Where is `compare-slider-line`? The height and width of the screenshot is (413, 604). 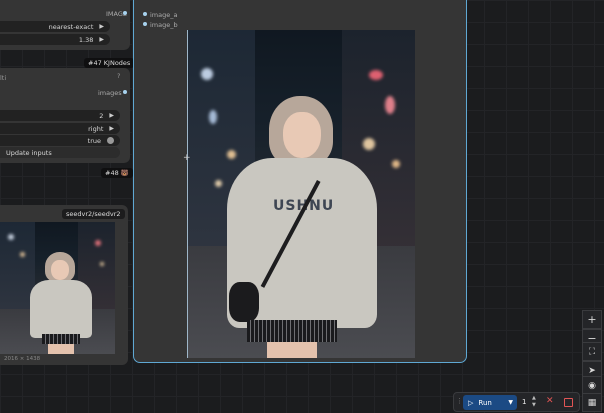
compare-slider-line is located at coordinates (187, 194).